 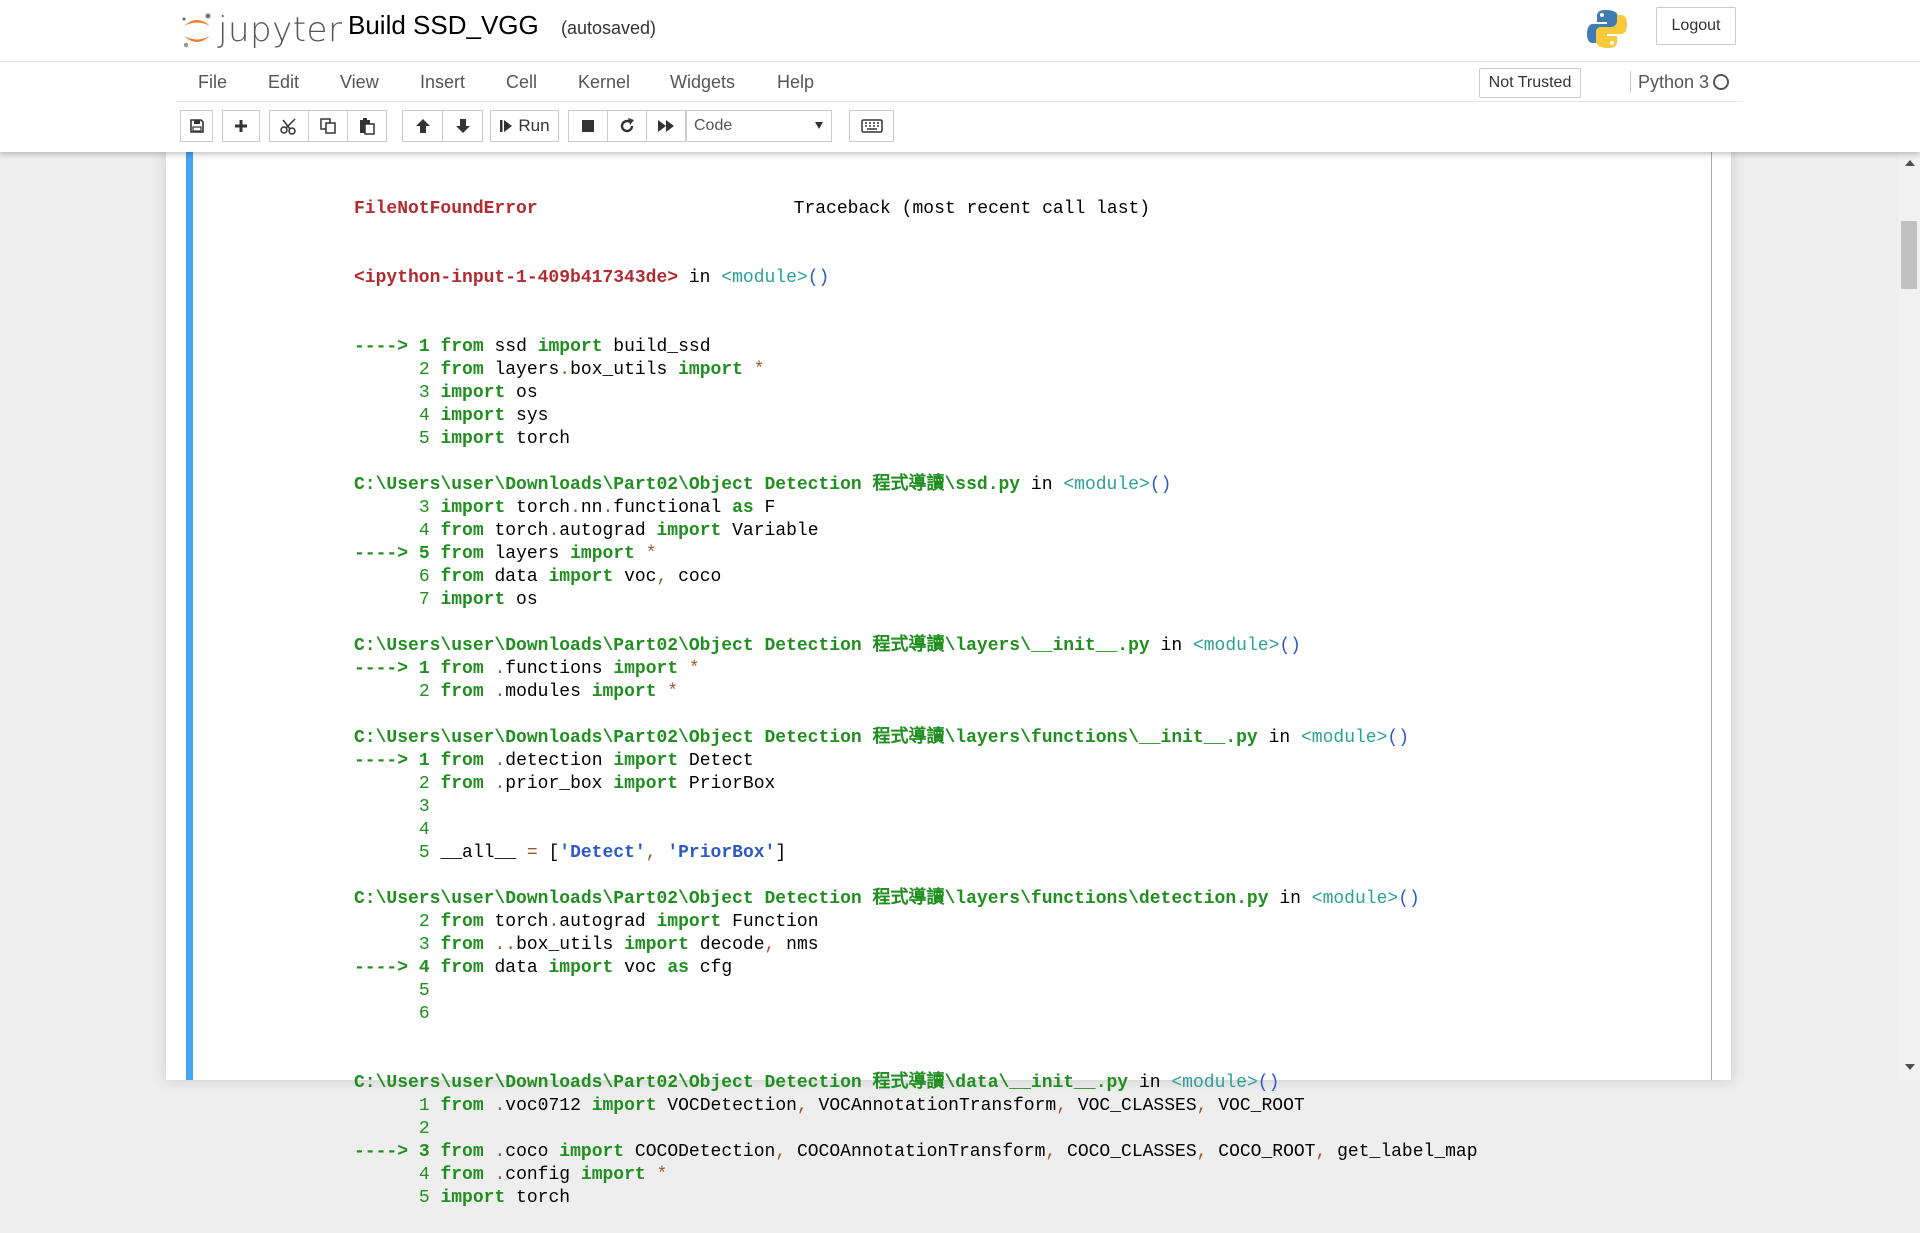 I want to click on interrupt-kernel-button, so click(x=588, y=126).